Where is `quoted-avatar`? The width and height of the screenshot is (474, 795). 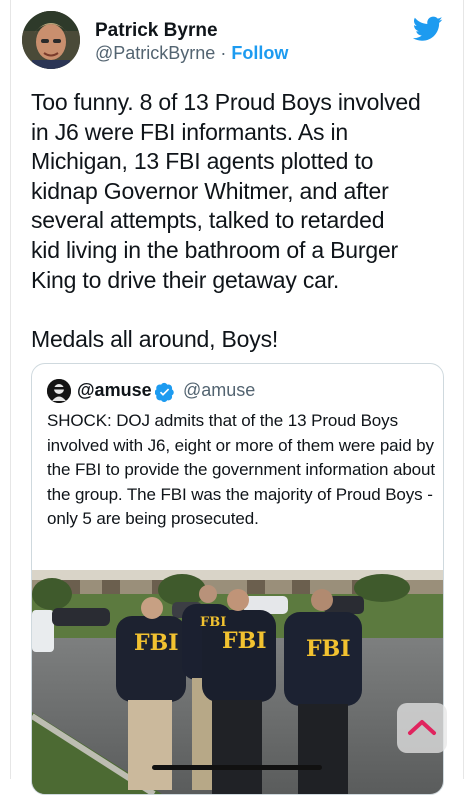
quoted-avatar is located at coordinates (59, 391).